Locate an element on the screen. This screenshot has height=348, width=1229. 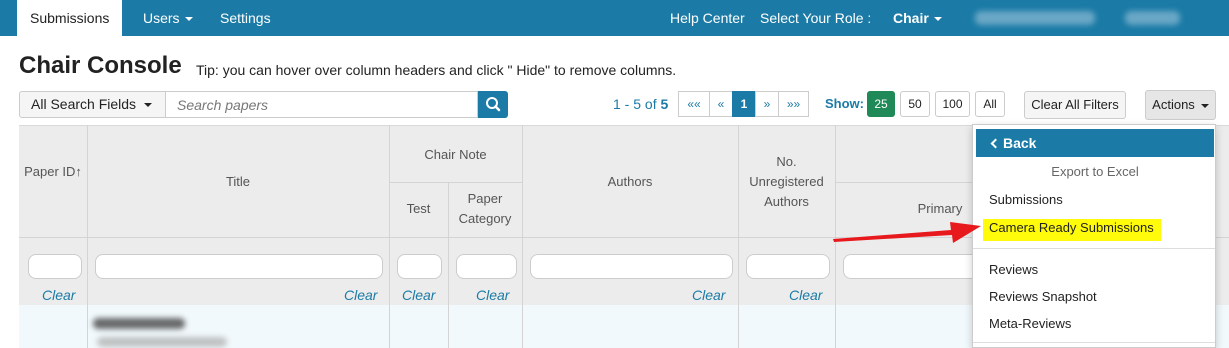
header-authors: Authors is located at coordinates (630, 182).